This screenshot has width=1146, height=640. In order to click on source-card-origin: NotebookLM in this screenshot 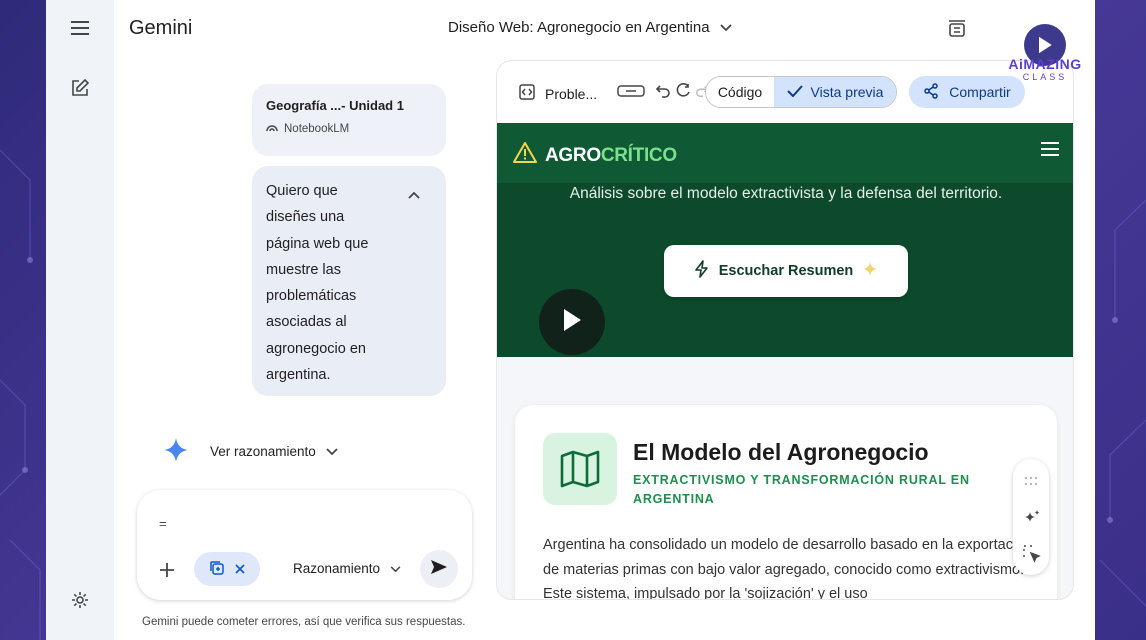, I will do `click(349, 129)`.